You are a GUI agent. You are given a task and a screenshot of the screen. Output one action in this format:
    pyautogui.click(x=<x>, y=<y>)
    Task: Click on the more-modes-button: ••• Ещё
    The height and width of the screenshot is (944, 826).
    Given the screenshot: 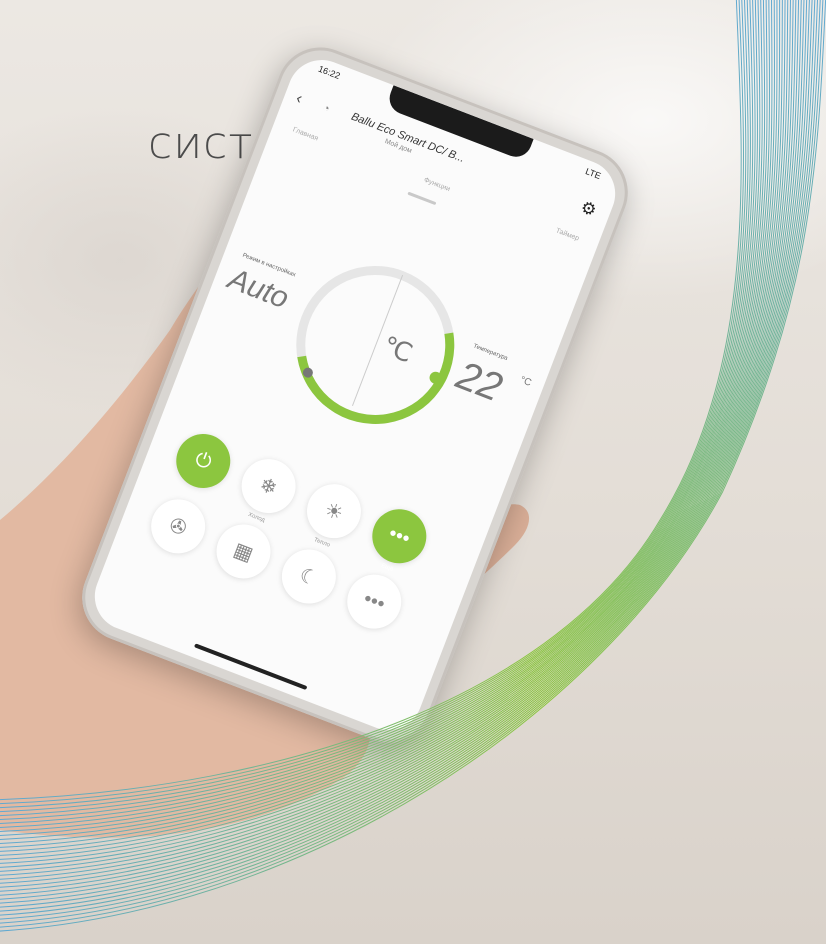 What is the action you would take?
    pyautogui.click(x=399, y=537)
    